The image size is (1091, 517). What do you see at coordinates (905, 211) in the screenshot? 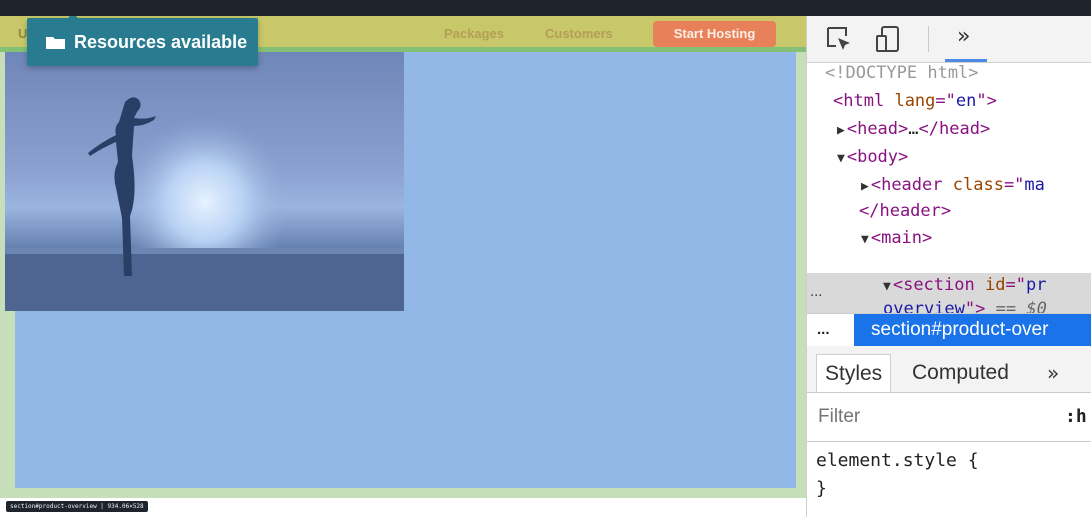
I see `dom-header-close: </header>` at bounding box center [905, 211].